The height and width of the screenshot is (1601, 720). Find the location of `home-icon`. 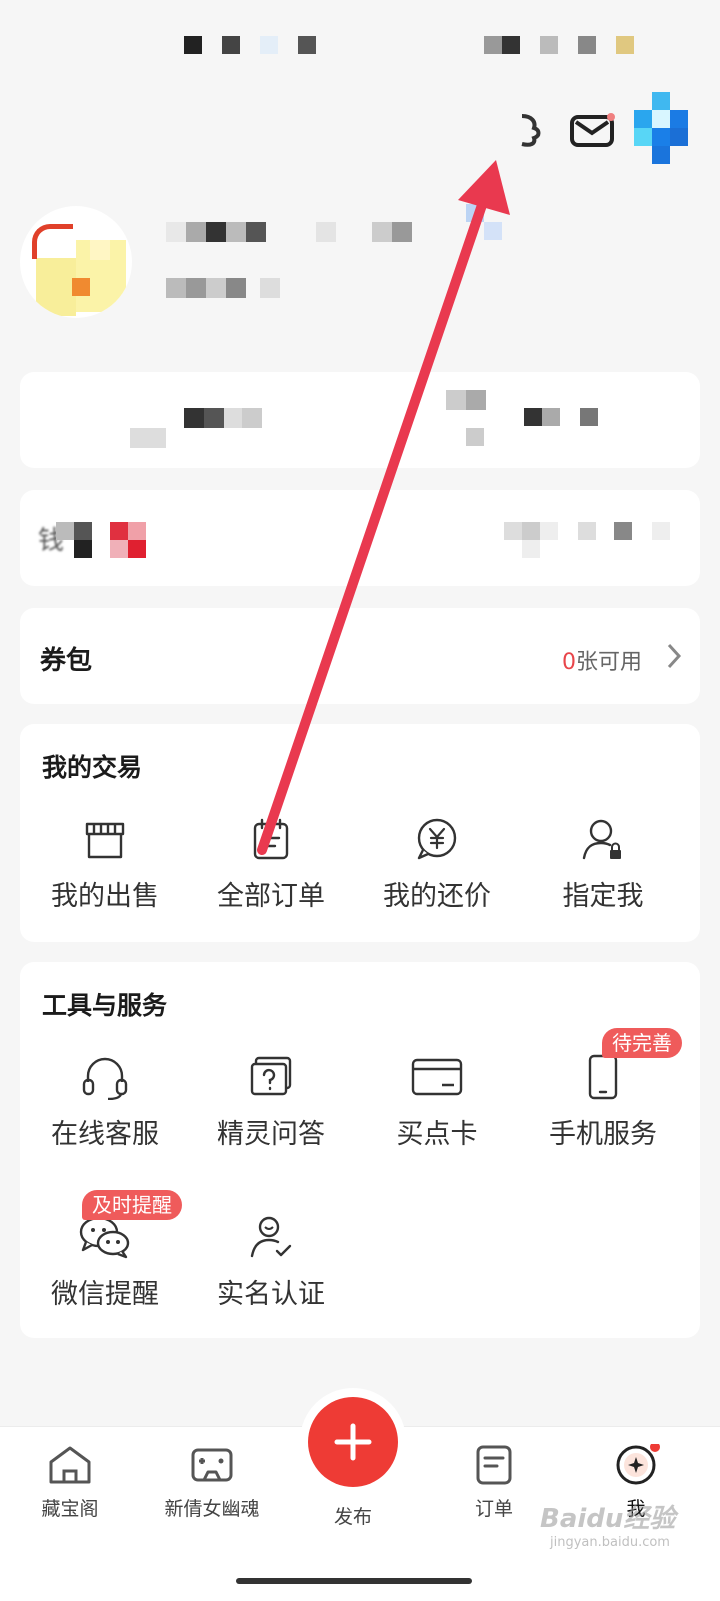

home-icon is located at coordinates (70, 1467).